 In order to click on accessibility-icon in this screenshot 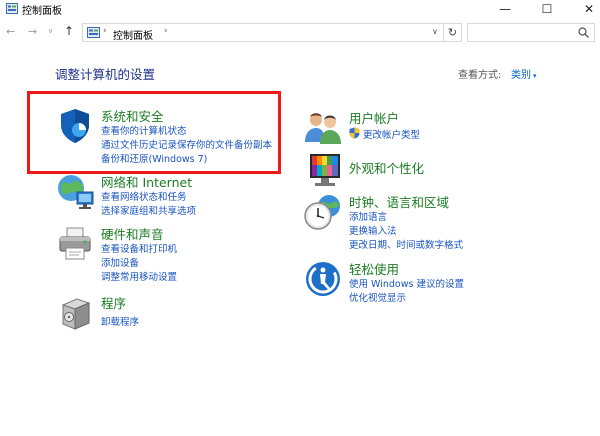, I will do `click(323, 279)`.